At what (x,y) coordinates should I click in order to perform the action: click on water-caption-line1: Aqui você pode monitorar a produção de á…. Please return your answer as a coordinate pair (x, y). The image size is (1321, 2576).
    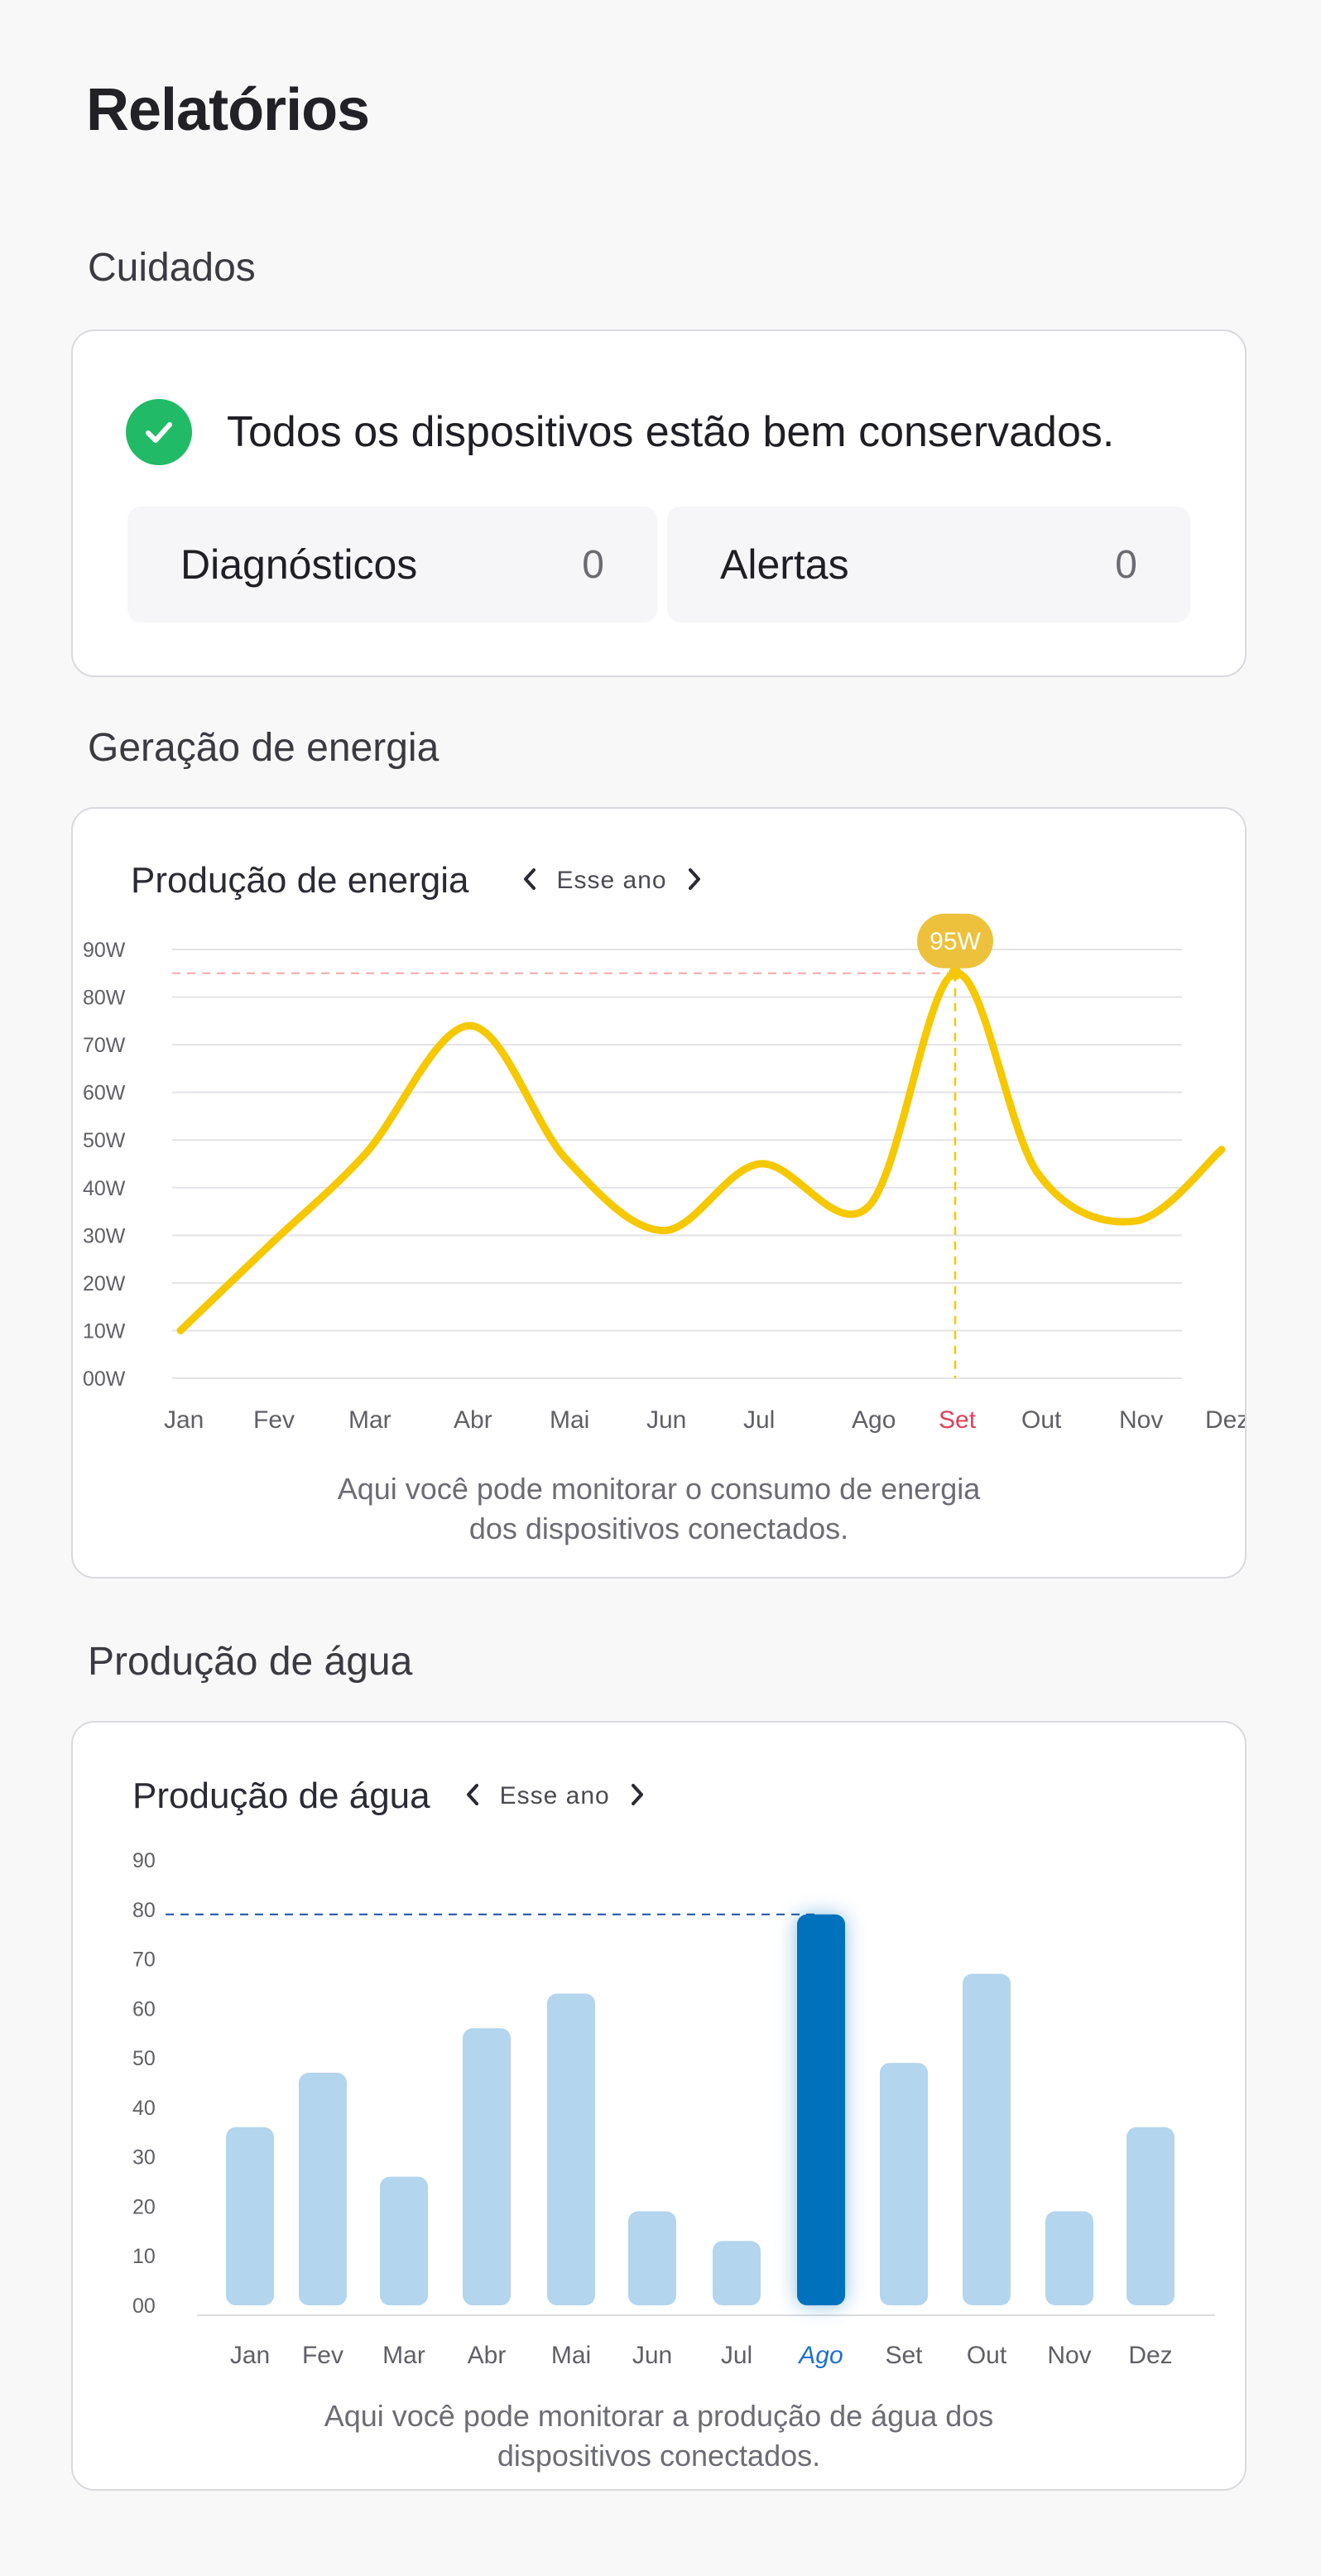
    Looking at the image, I should click on (659, 2416).